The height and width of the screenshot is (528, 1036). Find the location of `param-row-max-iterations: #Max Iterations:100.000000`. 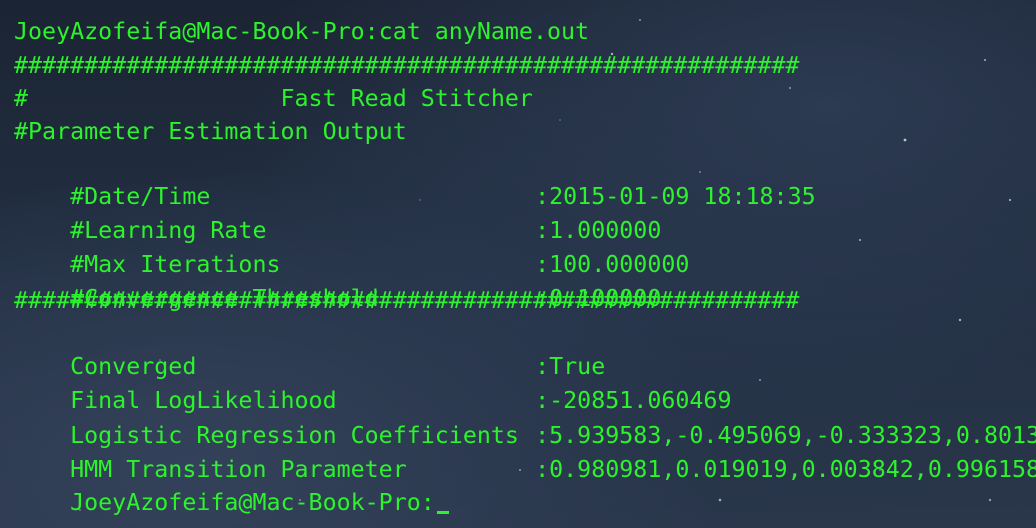

param-row-max-iterations: #Max Iterations:100.000000 is located at coordinates (351, 247).